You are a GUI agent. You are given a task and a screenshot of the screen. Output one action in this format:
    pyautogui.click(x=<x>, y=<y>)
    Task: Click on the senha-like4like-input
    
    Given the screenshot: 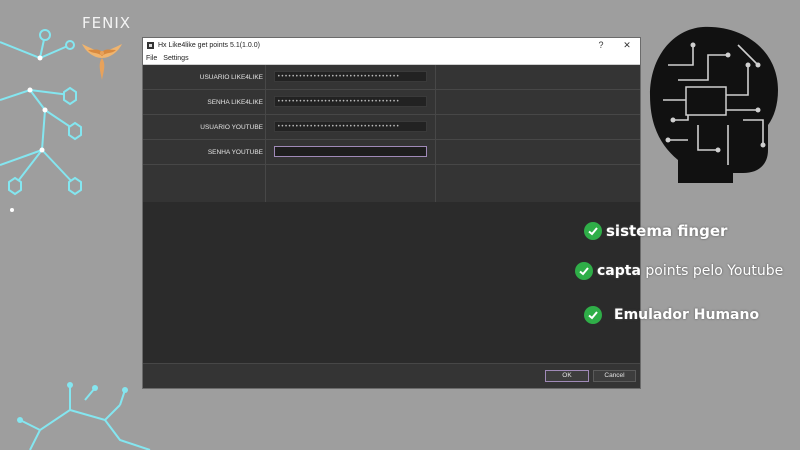 What is the action you would take?
    pyautogui.click(x=350, y=101)
    